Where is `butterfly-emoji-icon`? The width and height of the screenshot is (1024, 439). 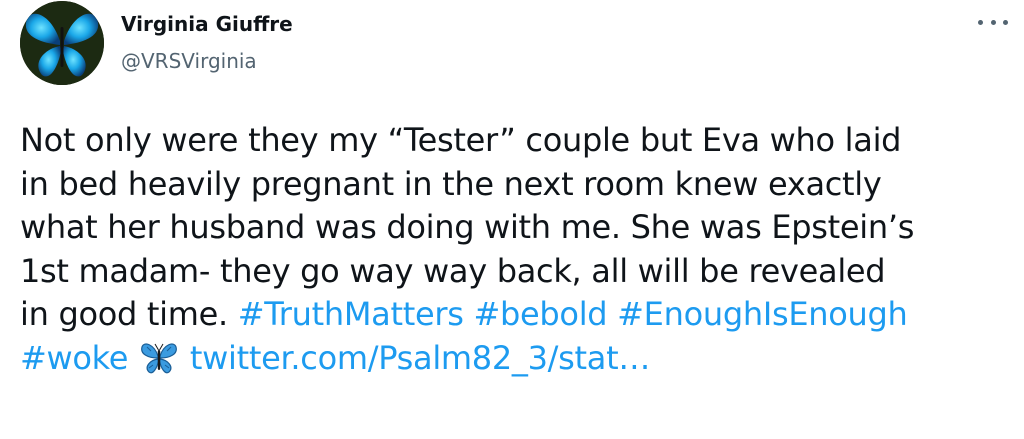
butterfly-emoji-icon is located at coordinates (159, 357).